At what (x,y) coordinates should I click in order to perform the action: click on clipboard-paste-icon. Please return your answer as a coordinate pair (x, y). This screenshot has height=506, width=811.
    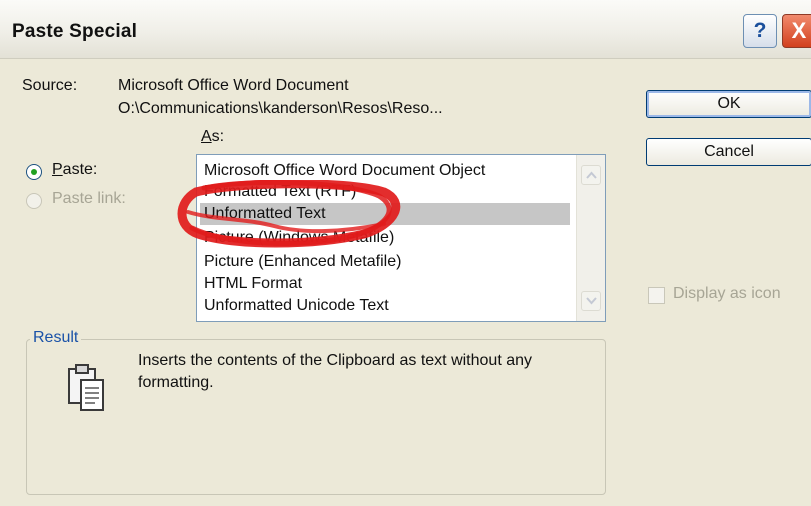
    Looking at the image, I should click on (86, 387).